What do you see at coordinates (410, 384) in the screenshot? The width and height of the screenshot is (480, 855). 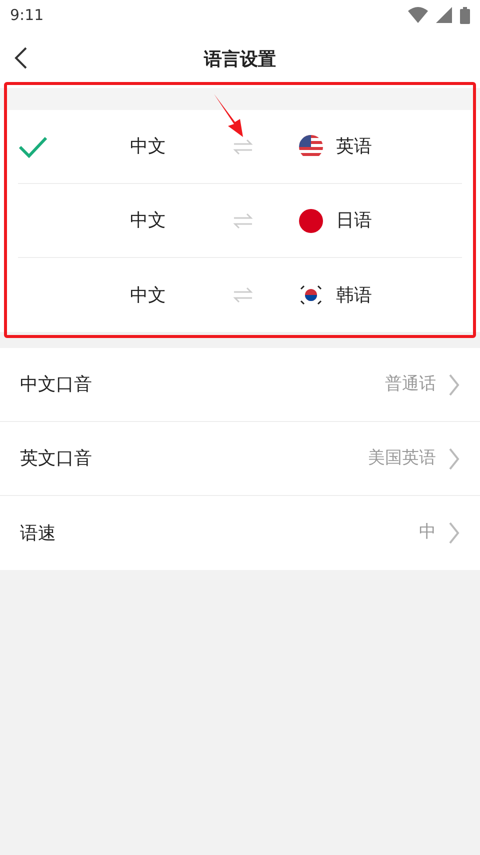 I see `setting-value: 普通话` at bounding box center [410, 384].